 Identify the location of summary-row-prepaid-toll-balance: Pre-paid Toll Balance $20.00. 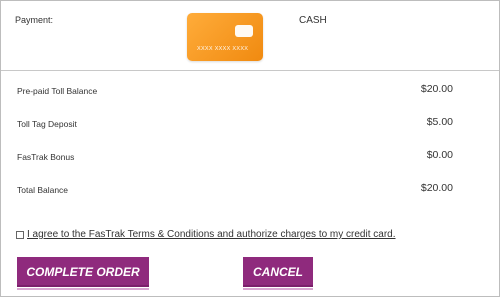
(235, 90).